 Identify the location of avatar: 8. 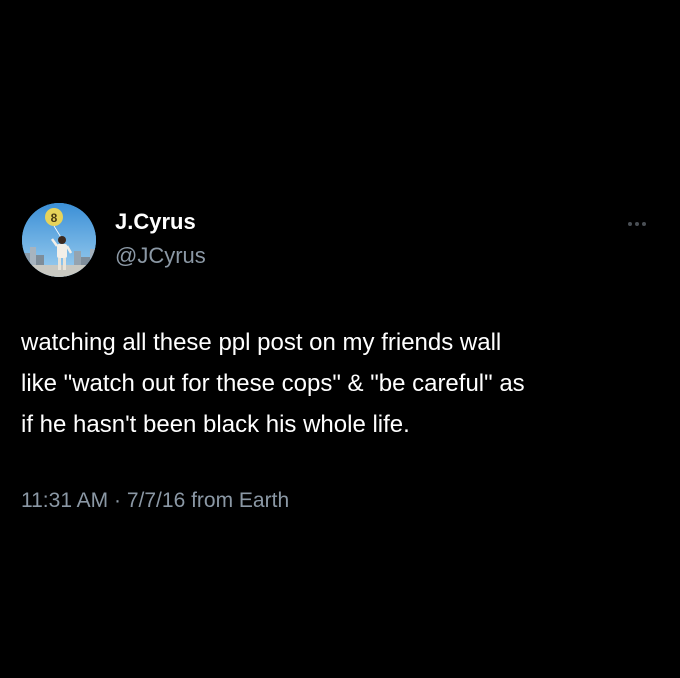
(59, 240).